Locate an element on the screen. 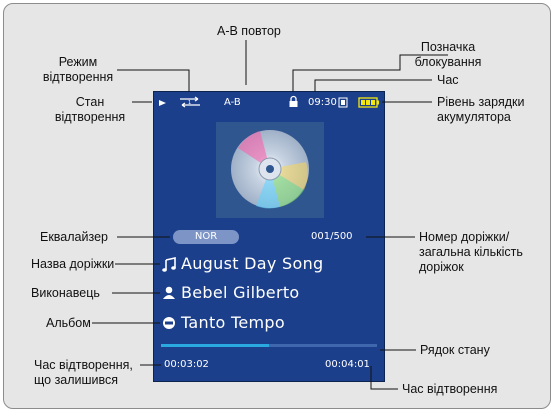 The width and height of the screenshot is (556, 415). label-album: Альбом is located at coordinates (68, 323).